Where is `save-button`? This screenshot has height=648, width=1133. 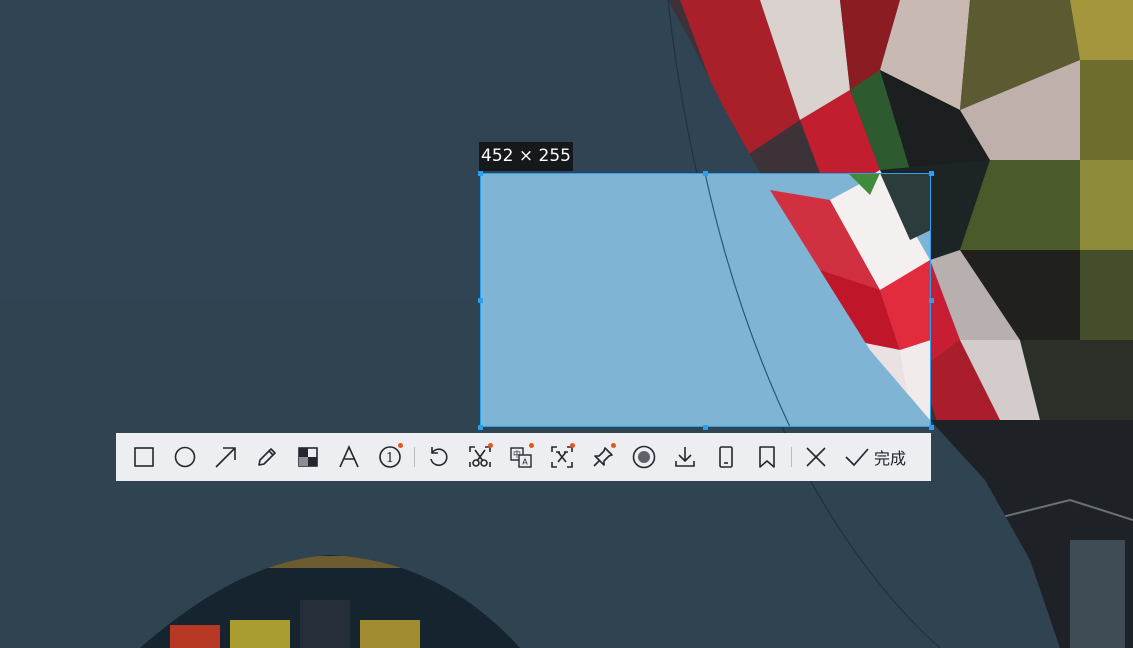
save-button is located at coordinates (684, 457).